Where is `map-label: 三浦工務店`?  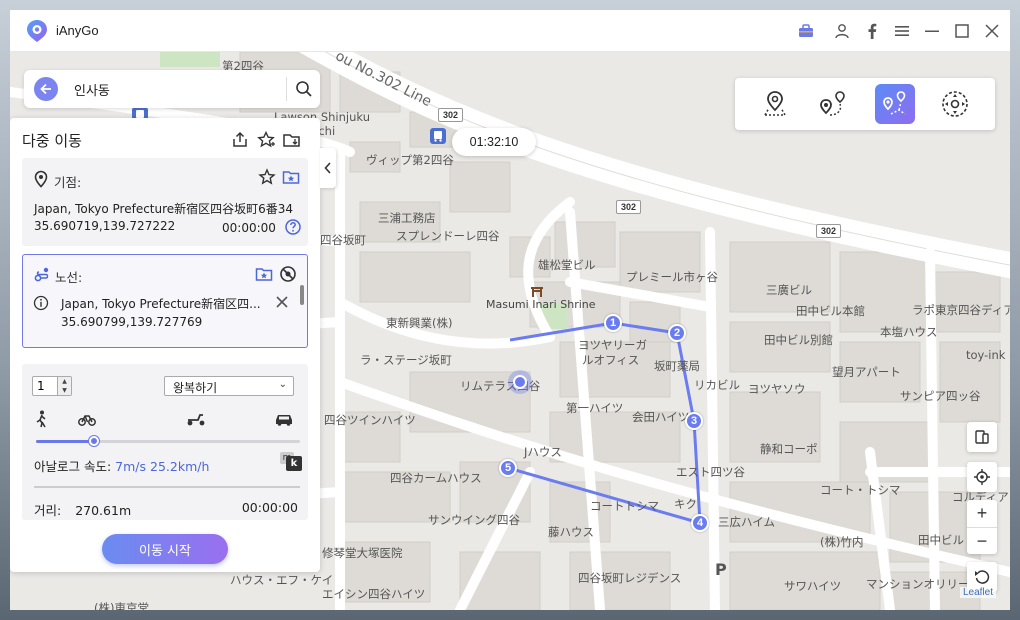 map-label: 三浦工務店 is located at coordinates (407, 218).